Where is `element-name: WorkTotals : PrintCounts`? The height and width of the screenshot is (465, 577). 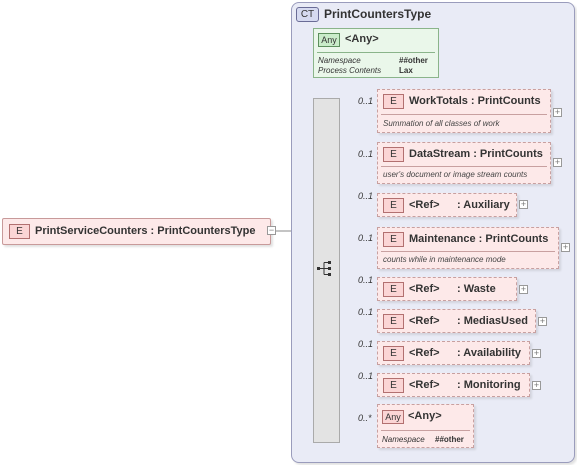
element-name: WorkTotals : PrintCounts is located at coordinates (475, 101).